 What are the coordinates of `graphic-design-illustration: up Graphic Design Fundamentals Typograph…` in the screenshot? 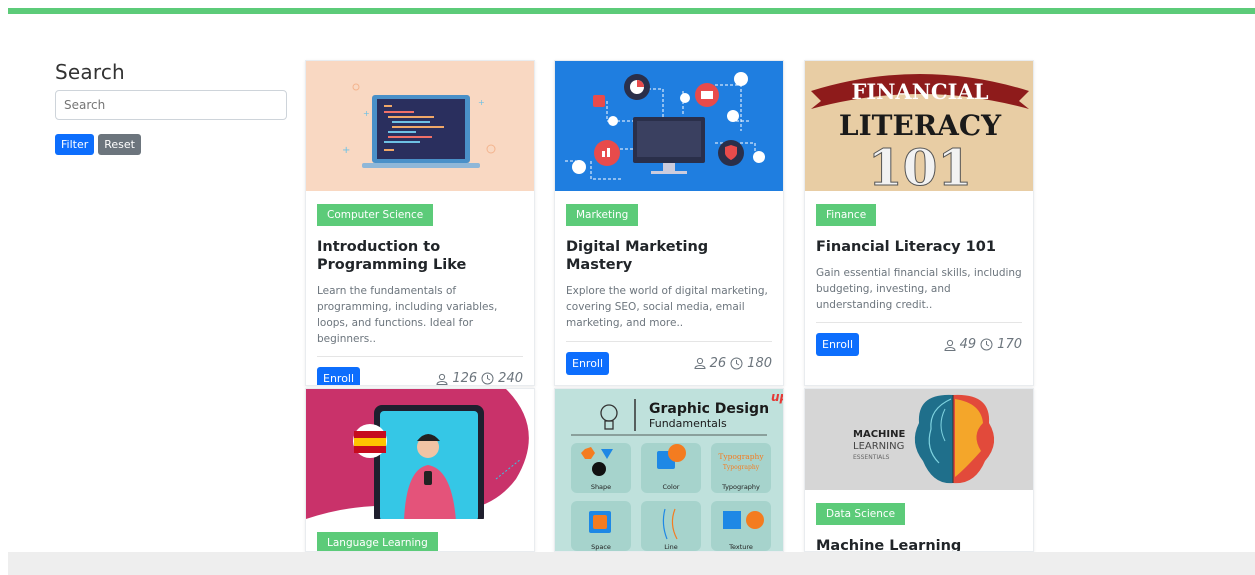 It's located at (677, 470).